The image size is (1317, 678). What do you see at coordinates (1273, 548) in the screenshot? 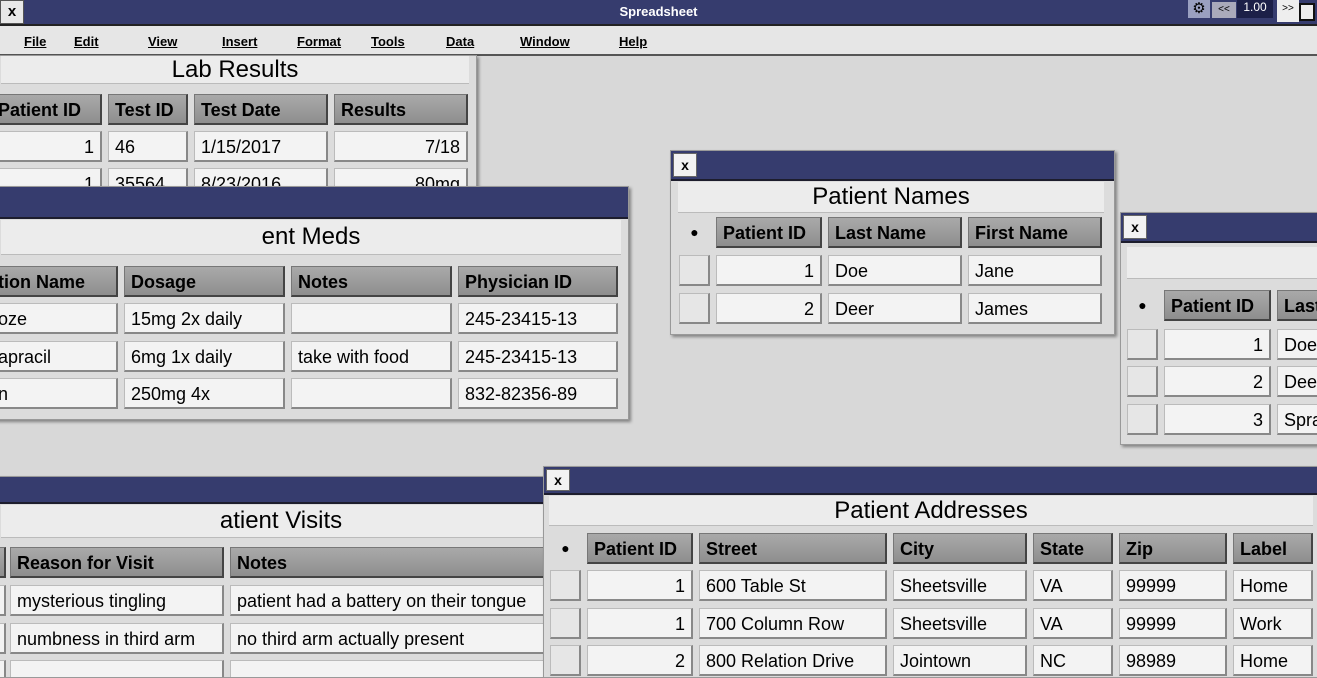
I see `column-header: Label` at bounding box center [1273, 548].